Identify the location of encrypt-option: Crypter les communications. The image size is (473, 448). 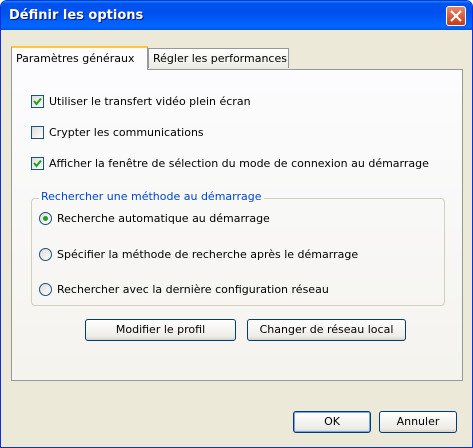
(117, 132).